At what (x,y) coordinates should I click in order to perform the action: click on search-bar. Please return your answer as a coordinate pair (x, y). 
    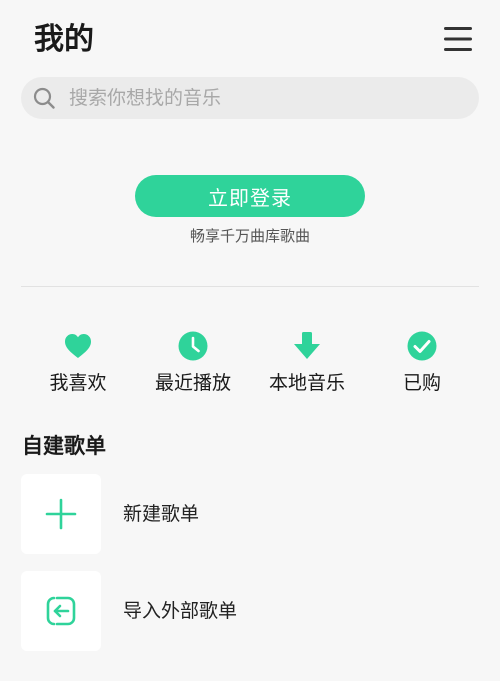
    Looking at the image, I should click on (250, 98).